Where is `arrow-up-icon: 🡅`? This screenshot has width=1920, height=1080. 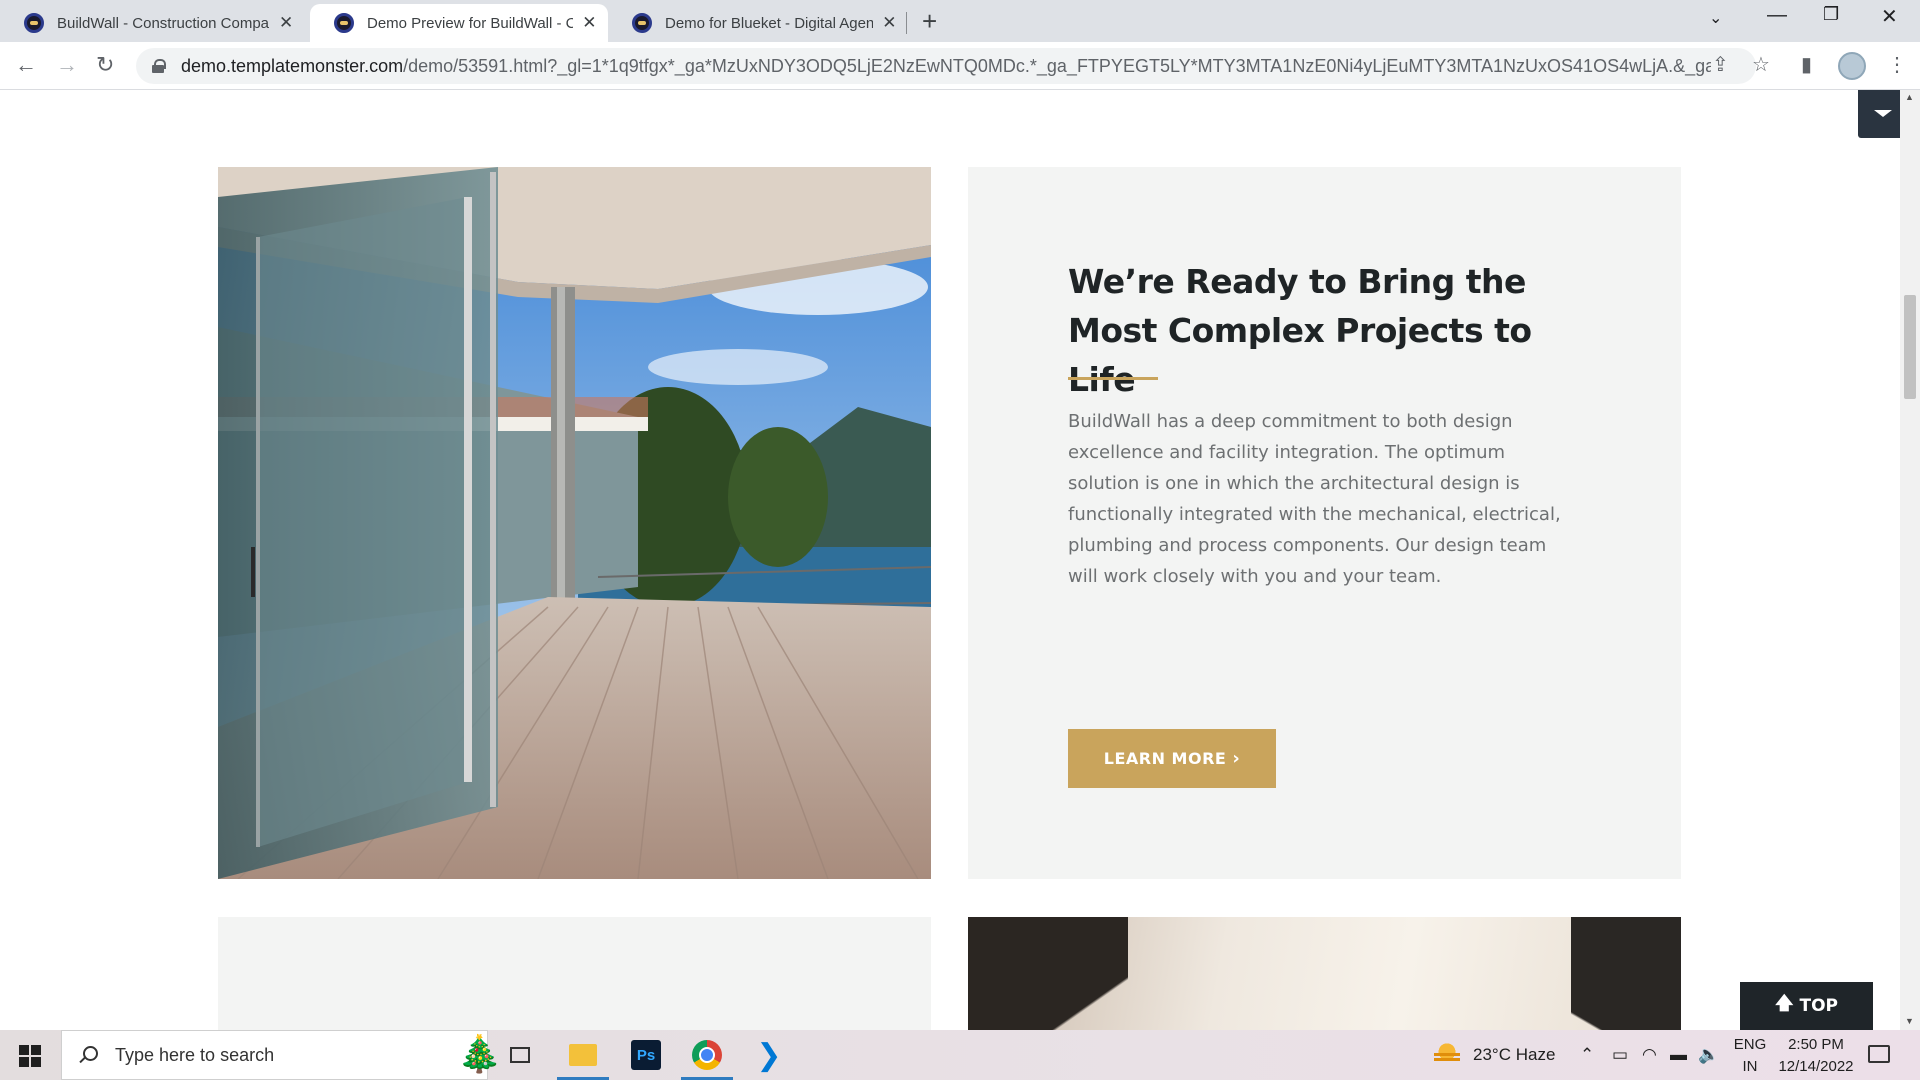
arrow-up-icon: 🡅 is located at coordinates (1784, 1003).